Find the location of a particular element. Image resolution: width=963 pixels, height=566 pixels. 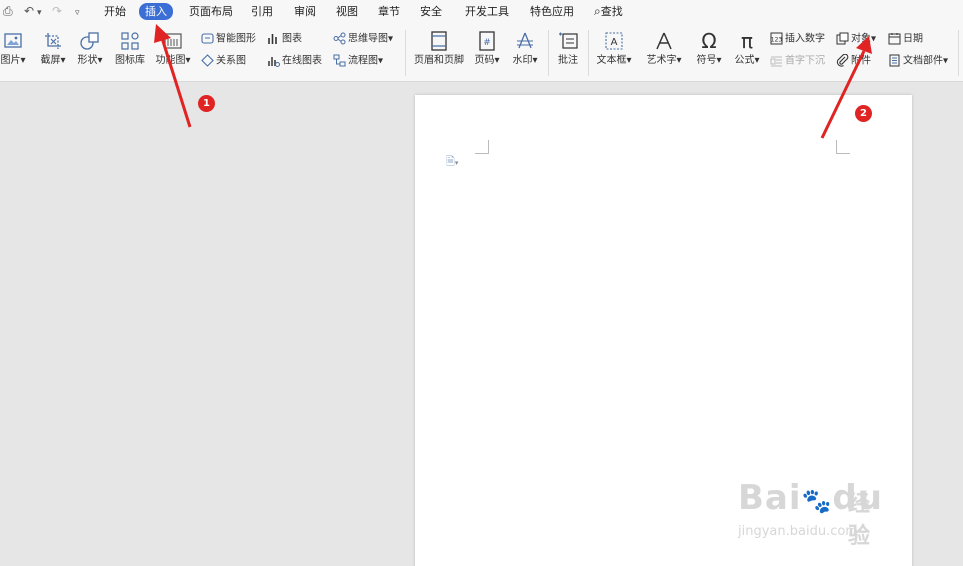

step-badge-1: 1 is located at coordinates (206, 103).